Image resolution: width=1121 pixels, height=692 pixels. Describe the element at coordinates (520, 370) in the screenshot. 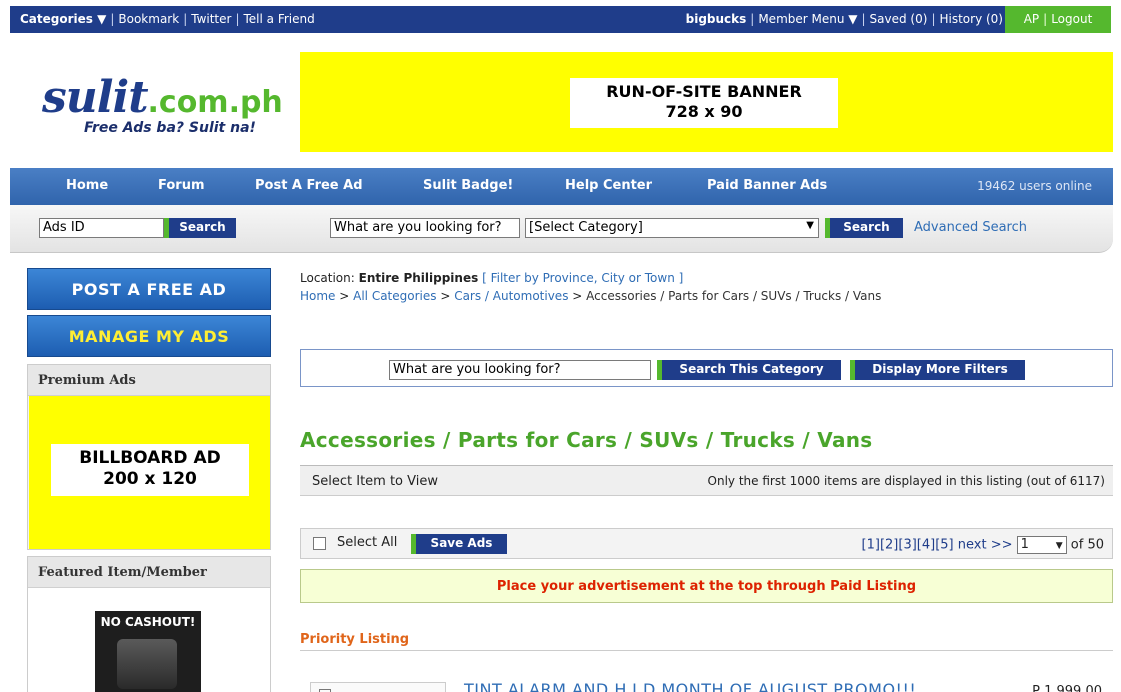

I see `category-search-input: What are you looking for?` at that location.